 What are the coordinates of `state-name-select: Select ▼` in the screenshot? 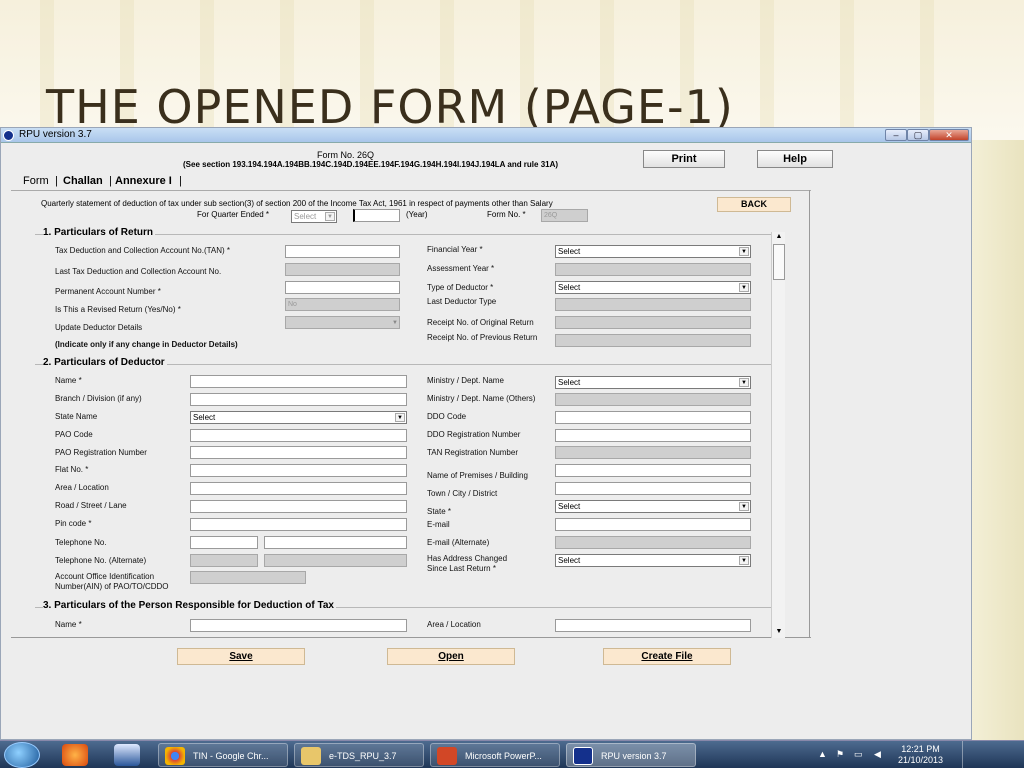 It's located at (298, 417).